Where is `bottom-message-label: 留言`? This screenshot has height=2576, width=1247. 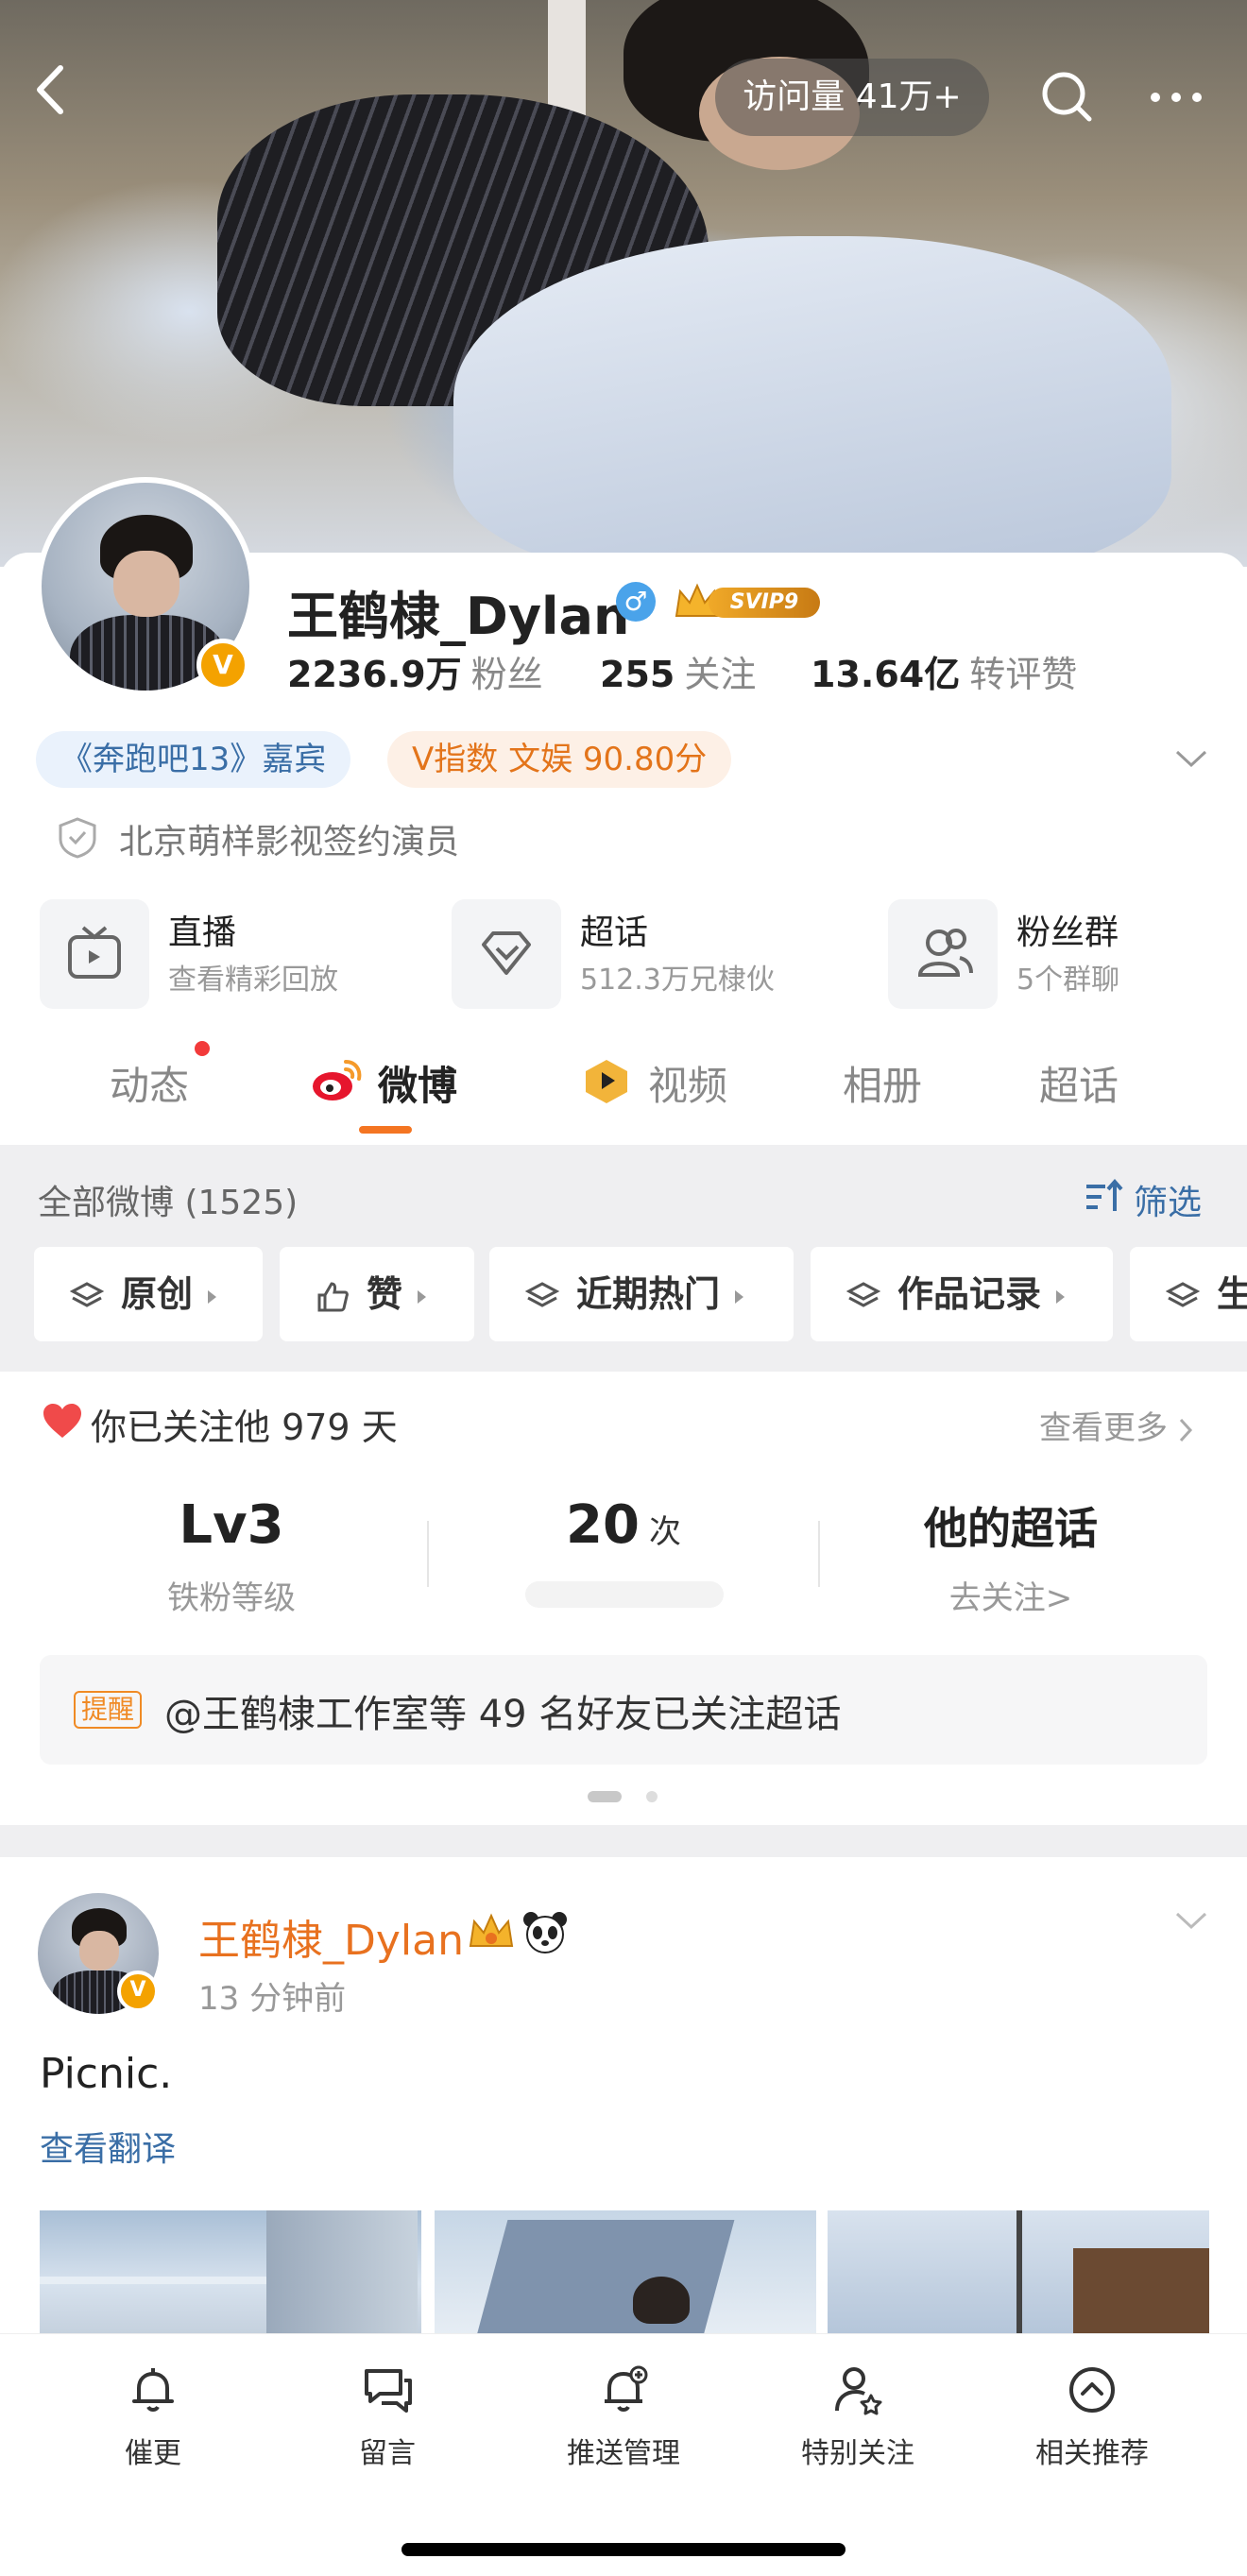
bottom-message-label: 留言 is located at coordinates (387, 2454).